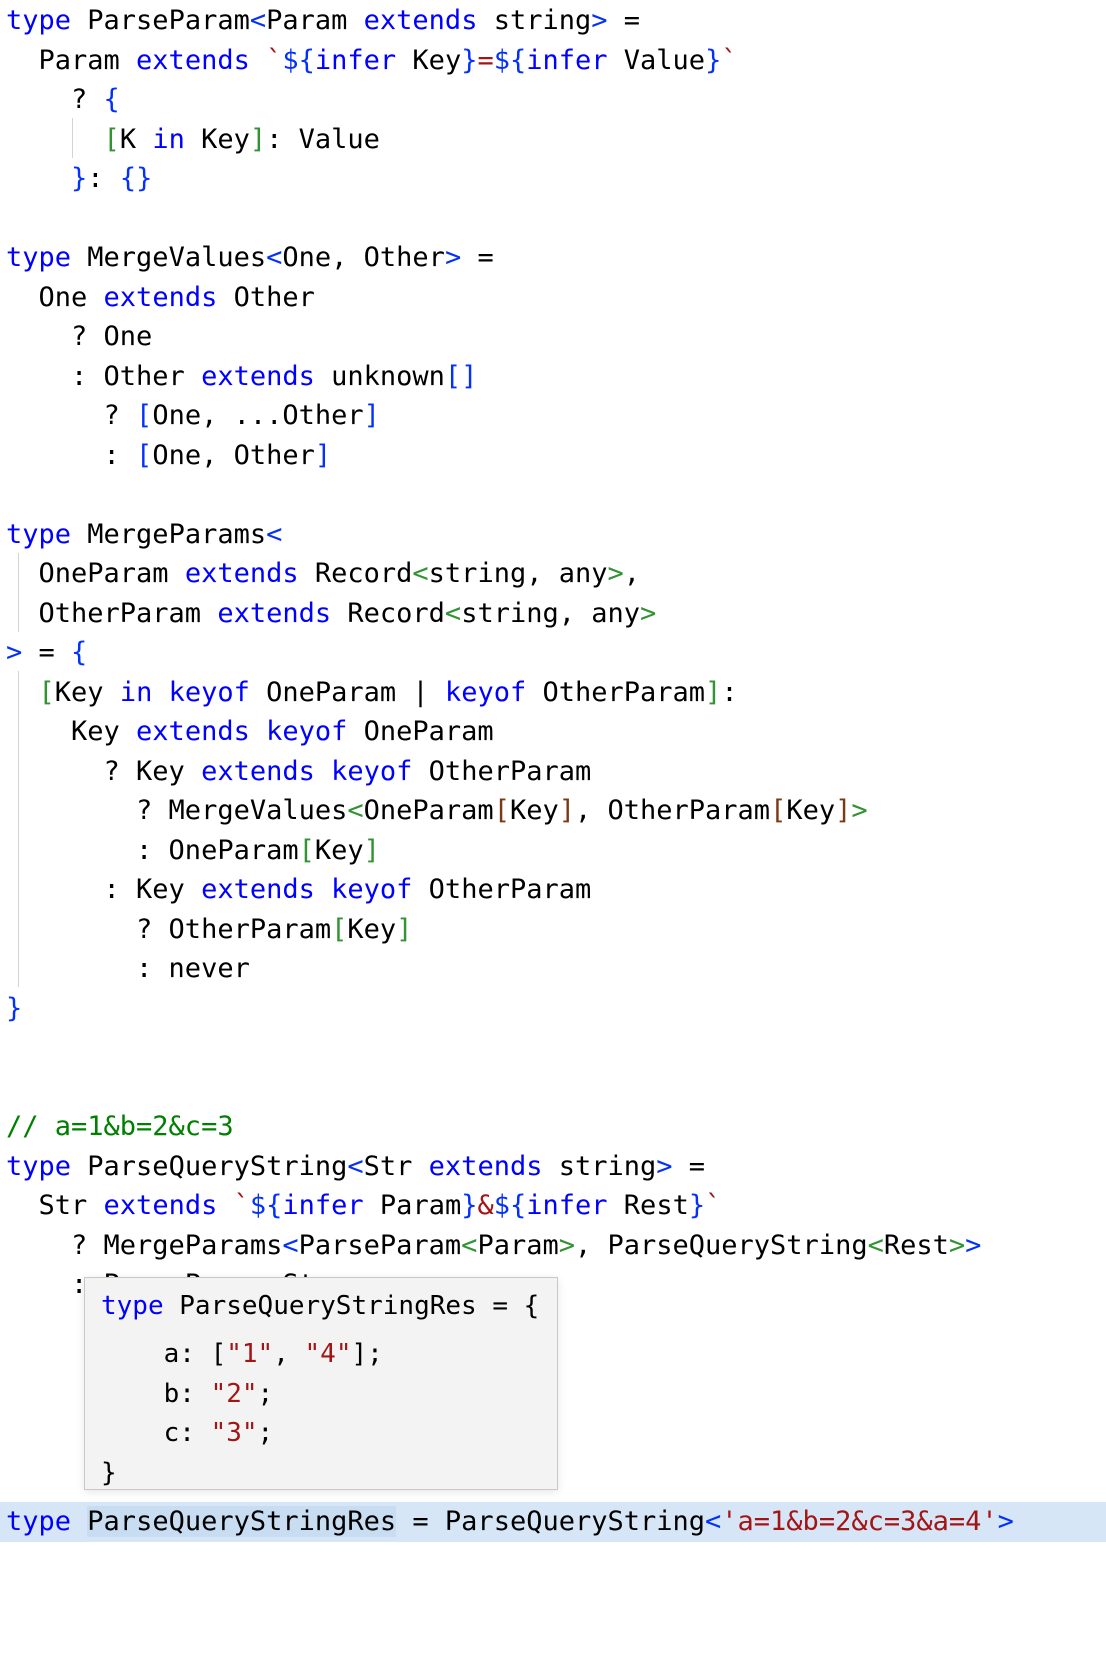 Image resolution: width=1106 pixels, height=1672 pixels. I want to click on tooltip-line: c: "3";, so click(321, 1434).